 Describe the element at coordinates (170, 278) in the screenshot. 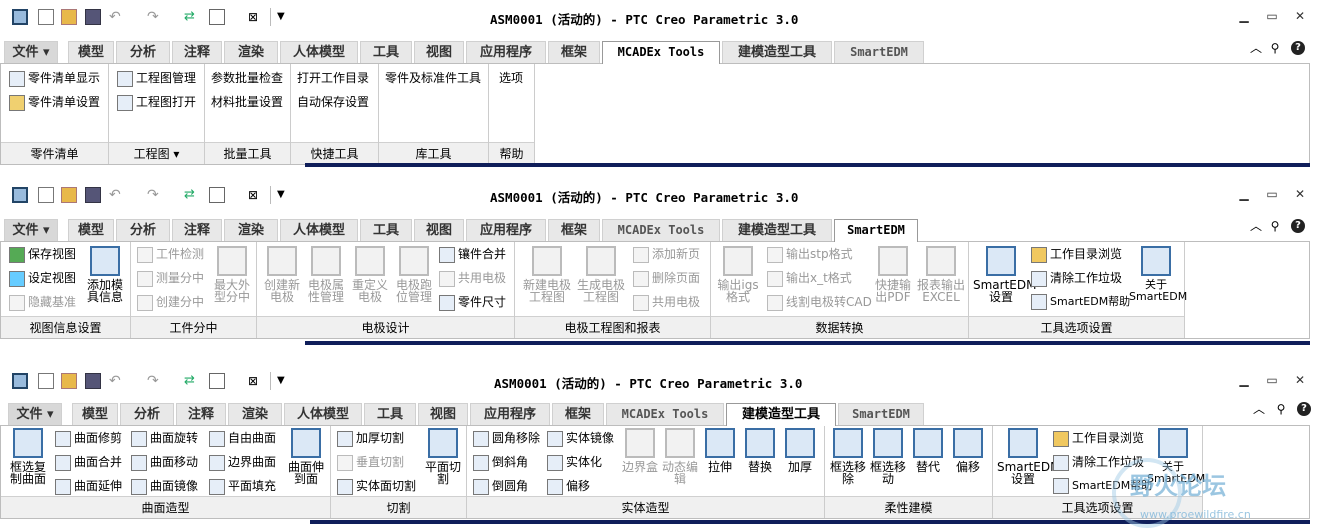

I see `measure-center-button: 测量分中` at that location.